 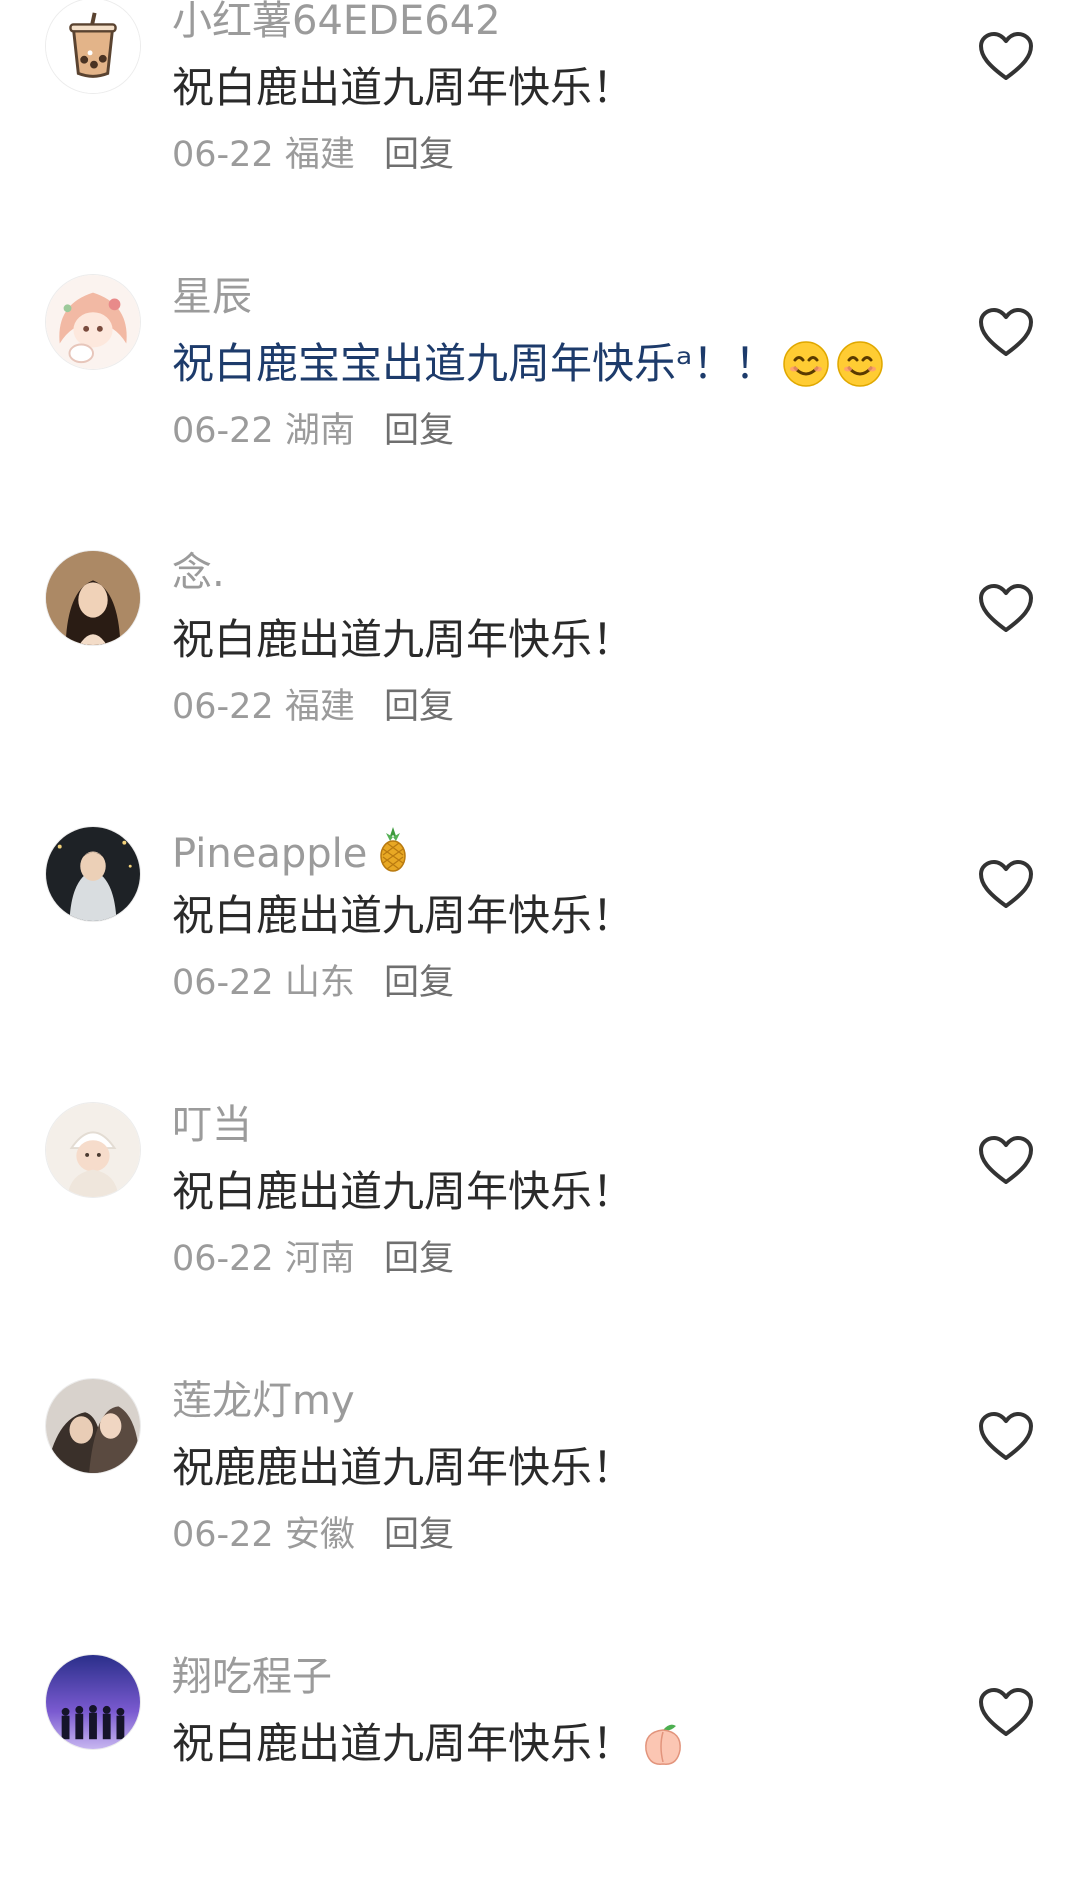 I want to click on couple-photo-icon, so click(x=93, y=1426).